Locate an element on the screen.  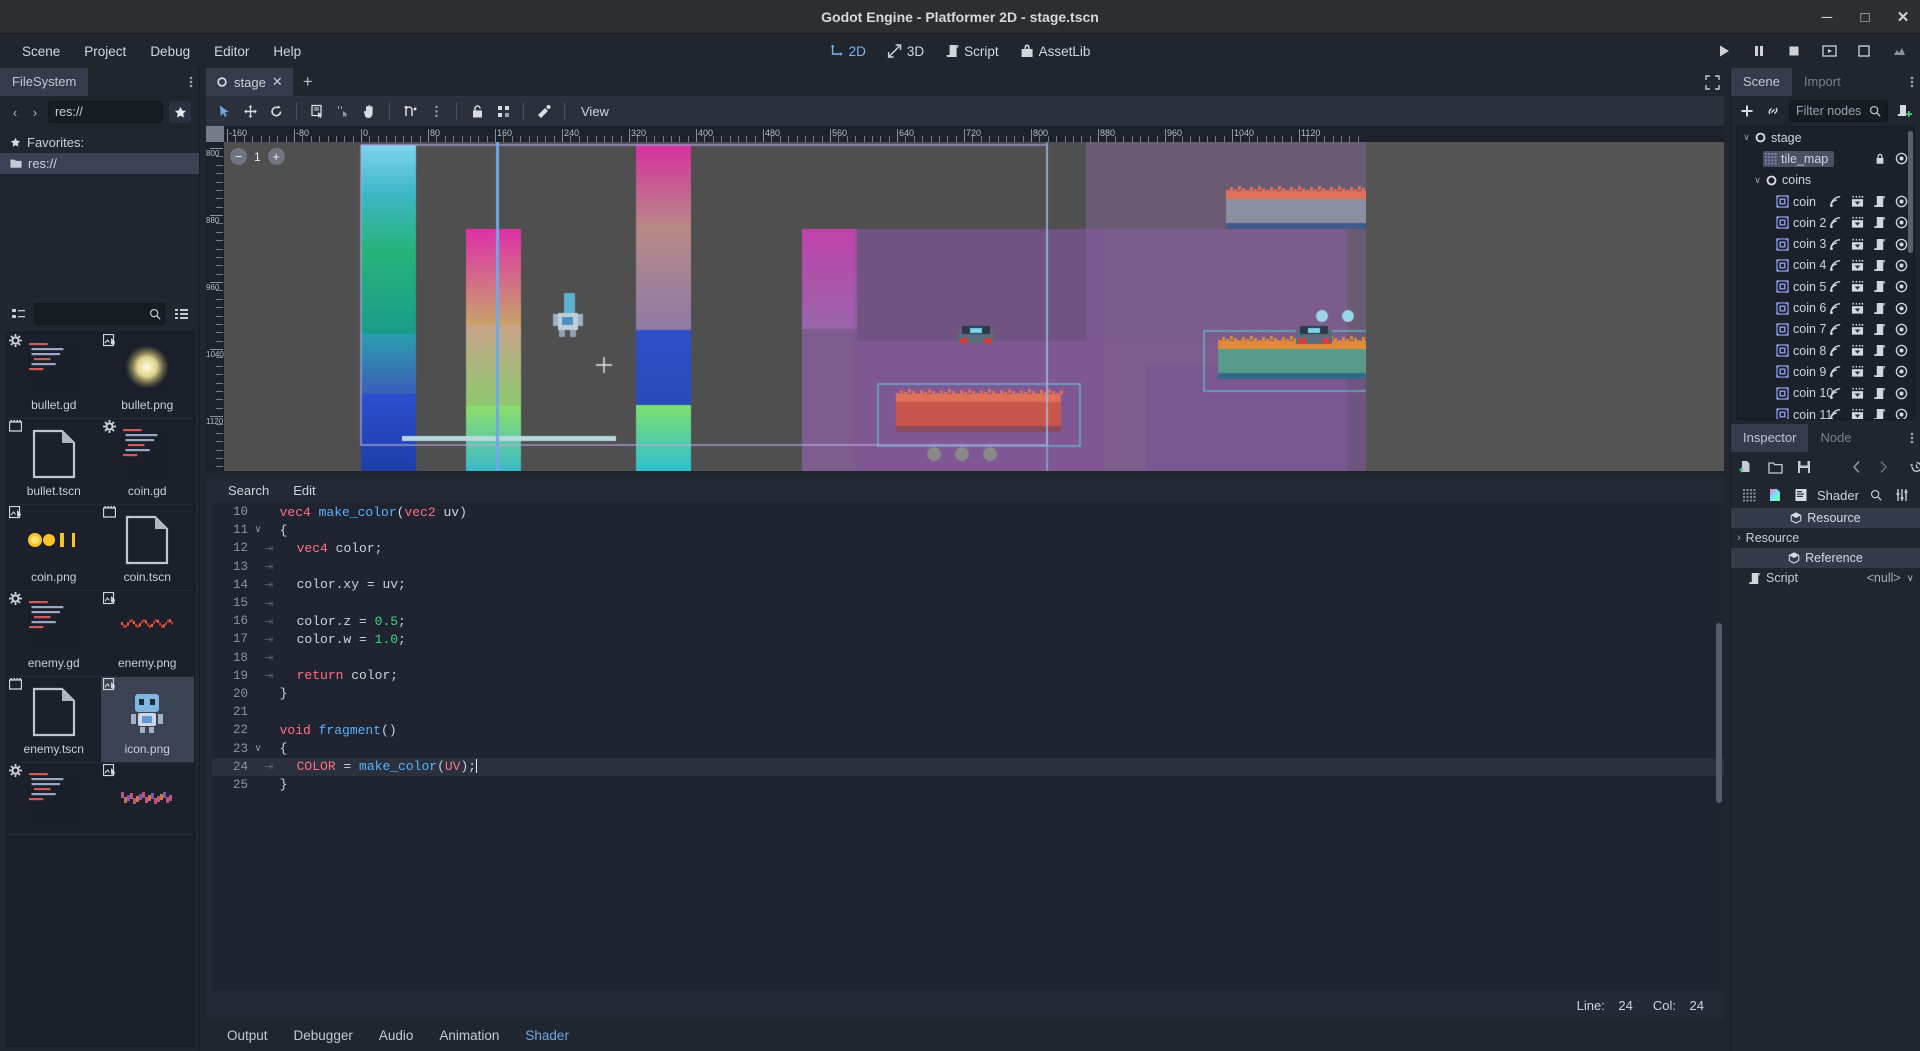
path-input: res:// is located at coordinates (105, 112).